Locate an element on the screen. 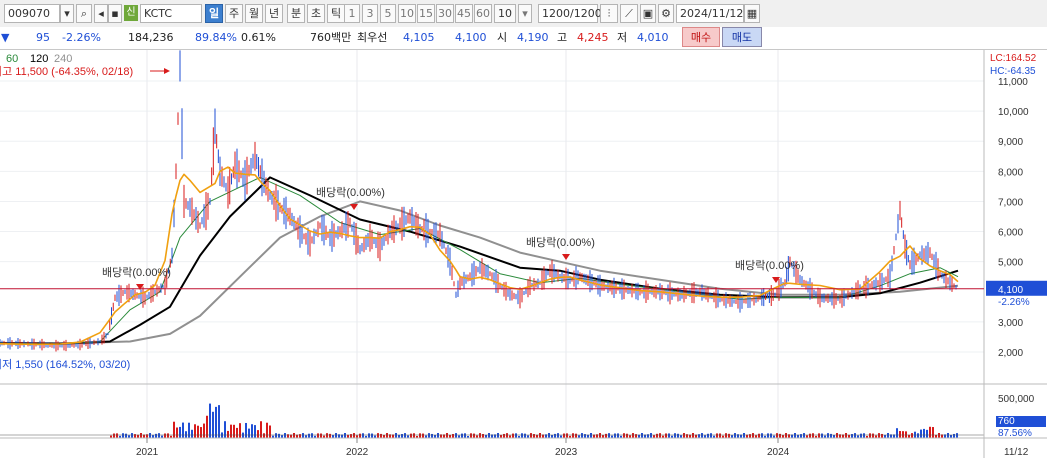  gear-icon: ⚙ is located at coordinates (666, 13).